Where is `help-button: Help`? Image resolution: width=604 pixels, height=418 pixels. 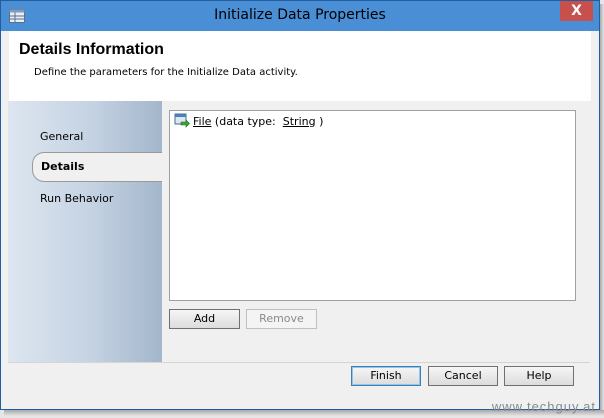
help-button: Help is located at coordinates (539, 376).